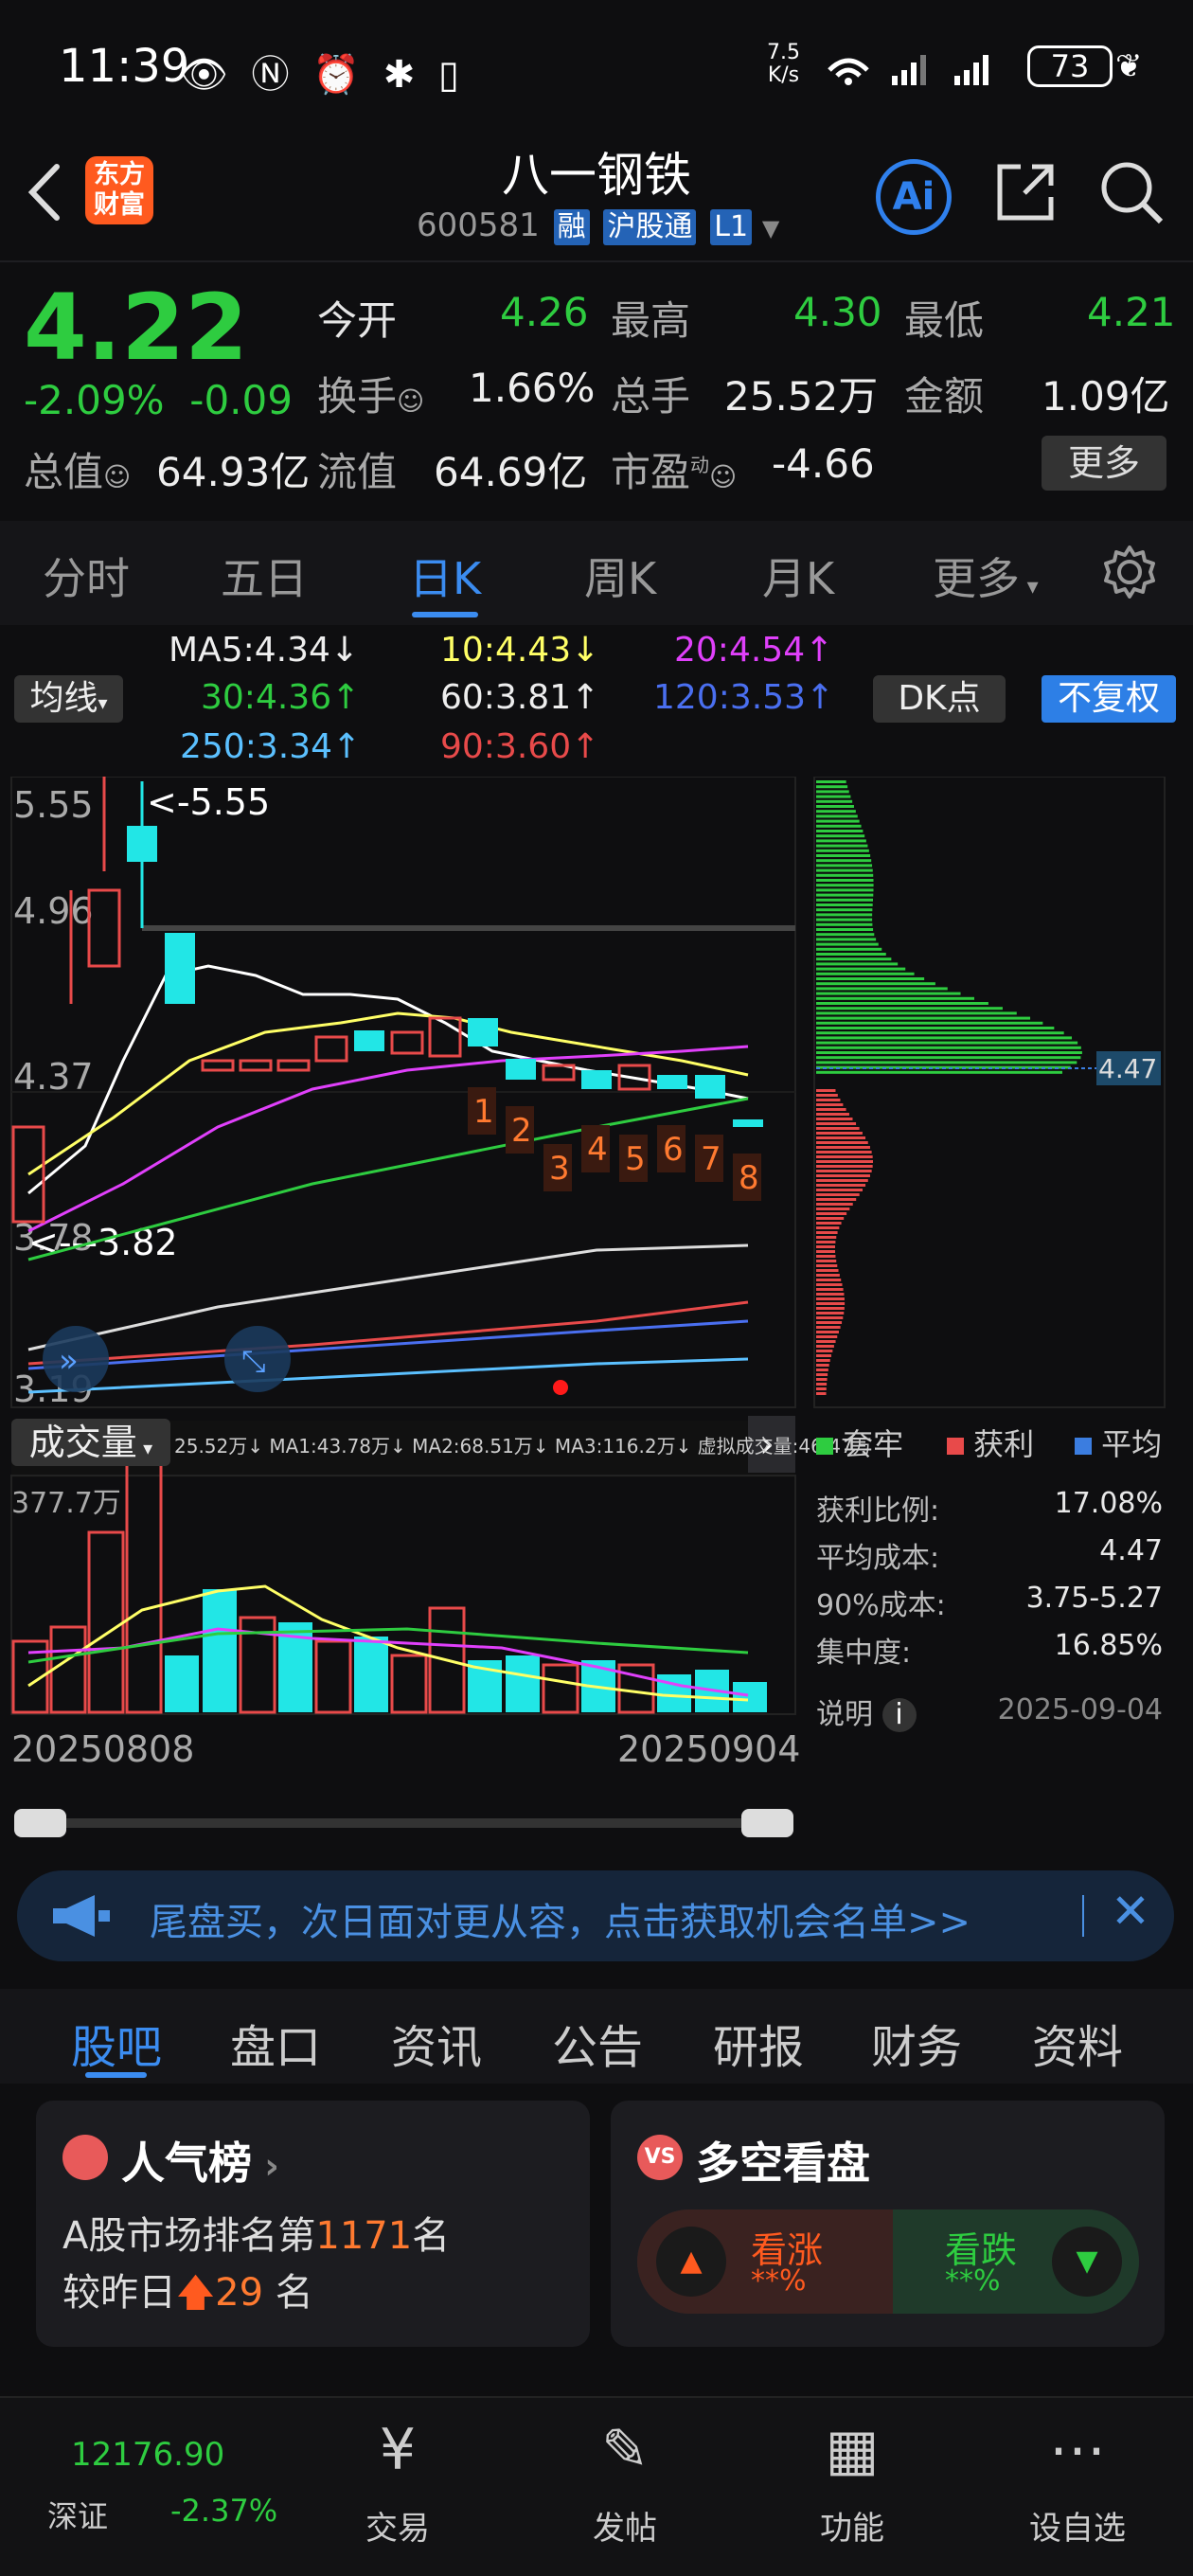 The width and height of the screenshot is (1193, 2576). What do you see at coordinates (881, 1605) in the screenshot?
I see `stat-90-cost-label: 90%成本:` at bounding box center [881, 1605].